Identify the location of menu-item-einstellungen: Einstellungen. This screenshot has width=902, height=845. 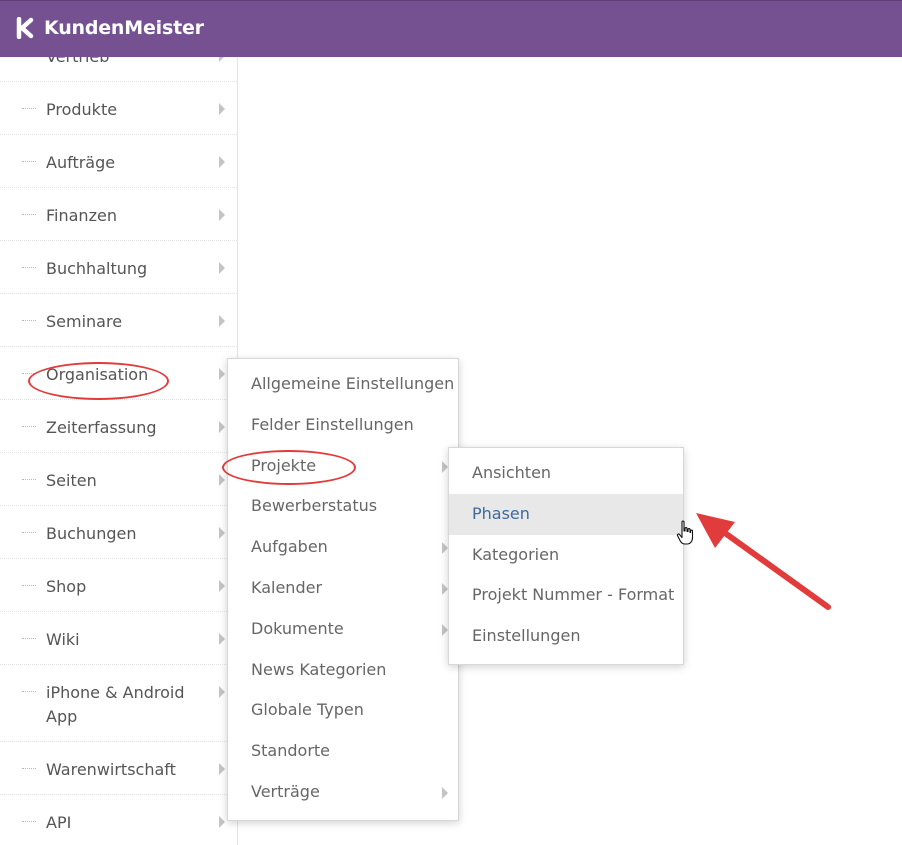
(566, 636).